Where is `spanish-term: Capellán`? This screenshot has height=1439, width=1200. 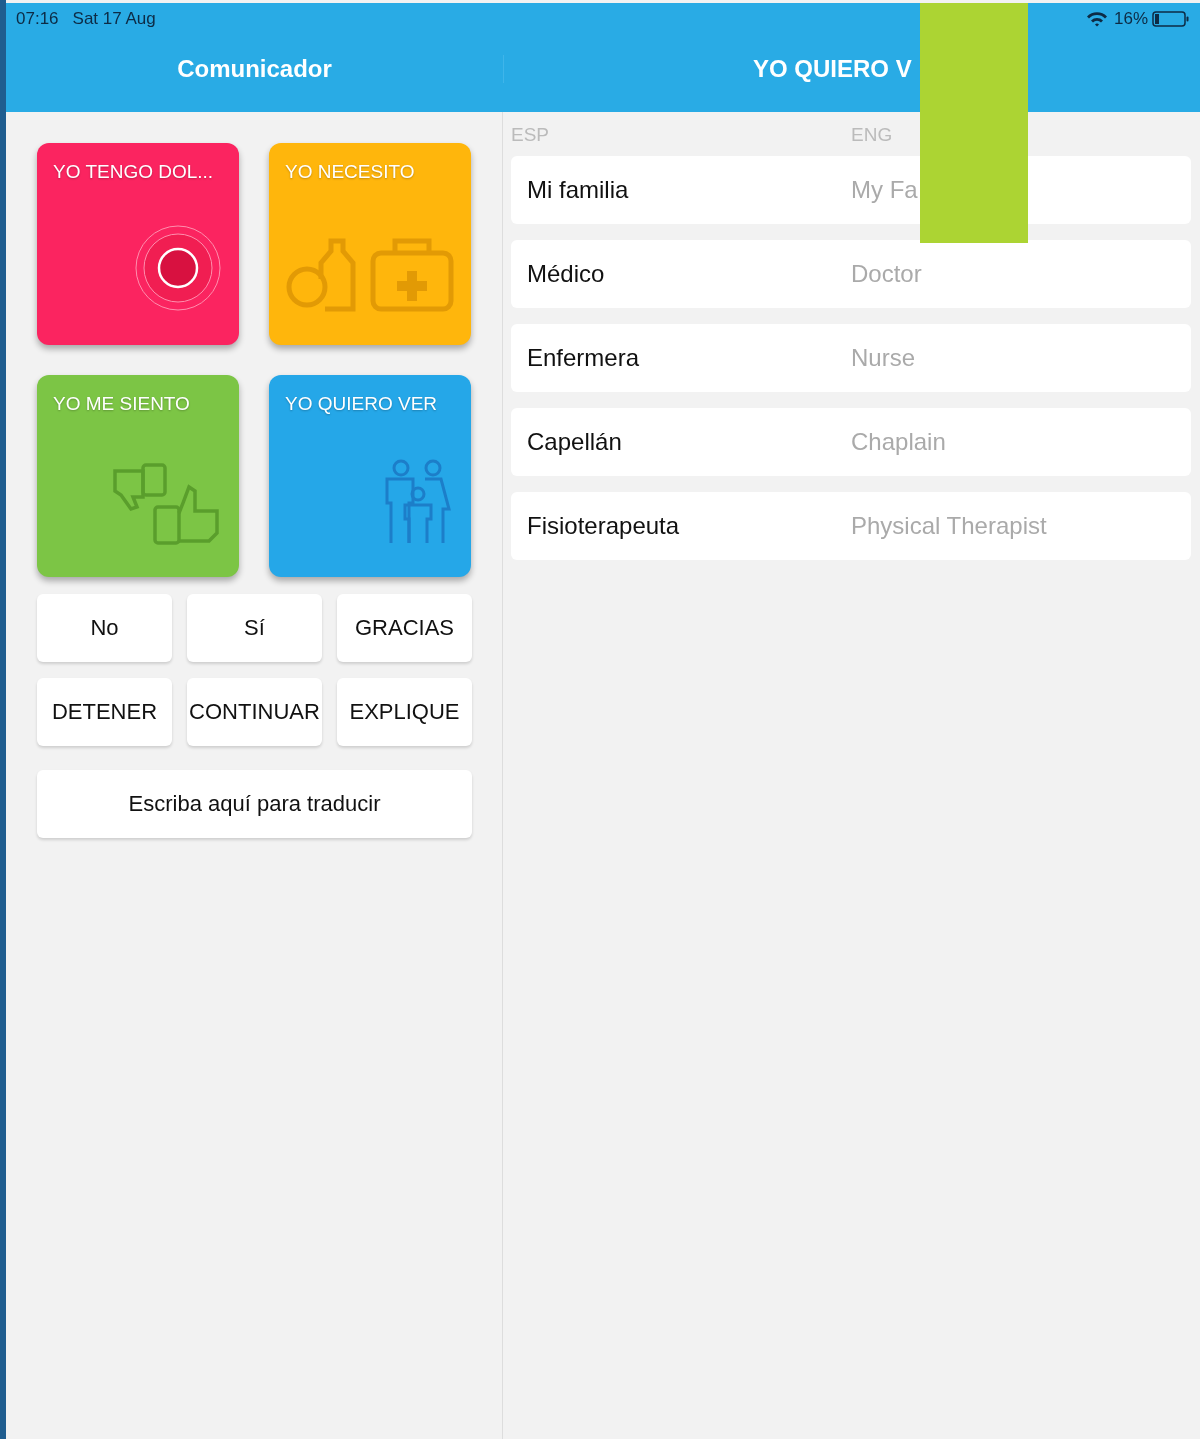
spanish-term: Capellán is located at coordinates (574, 442).